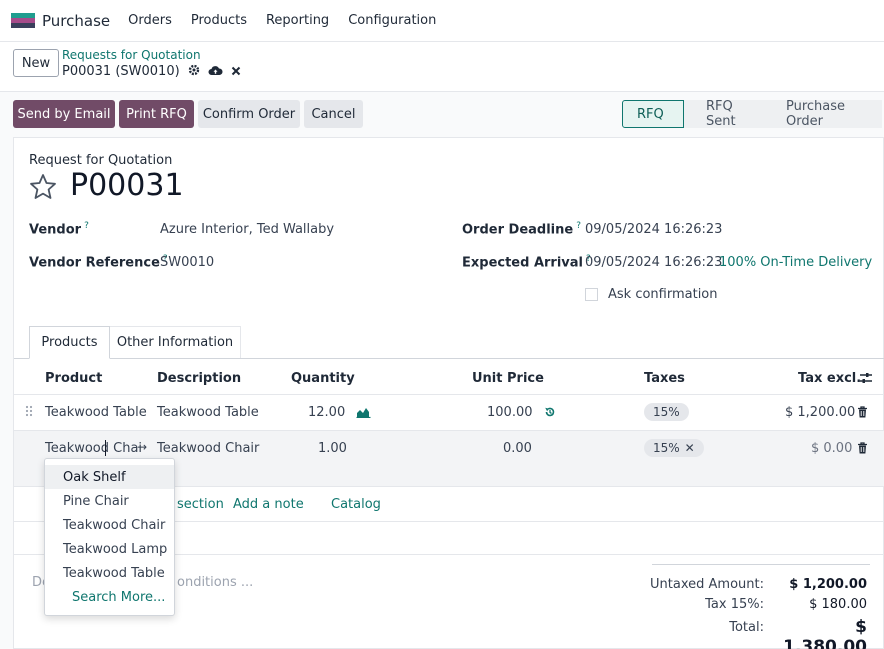 The image size is (884, 649). What do you see at coordinates (59, 229) in the screenshot?
I see `vendor-label: Vendor?` at bounding box center [59, 229].